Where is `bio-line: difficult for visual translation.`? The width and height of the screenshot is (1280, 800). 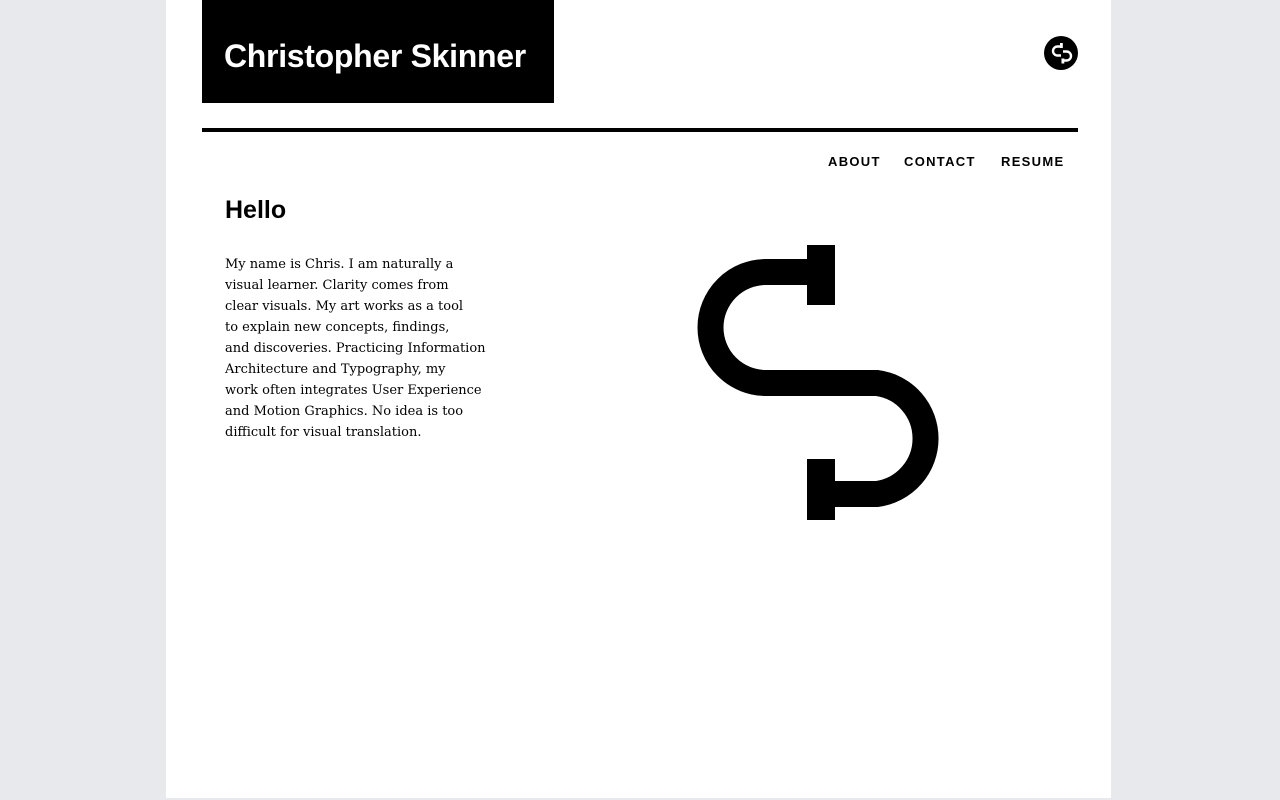
bio-line: difficult for visual translation. is located at coordinates (323, 432).